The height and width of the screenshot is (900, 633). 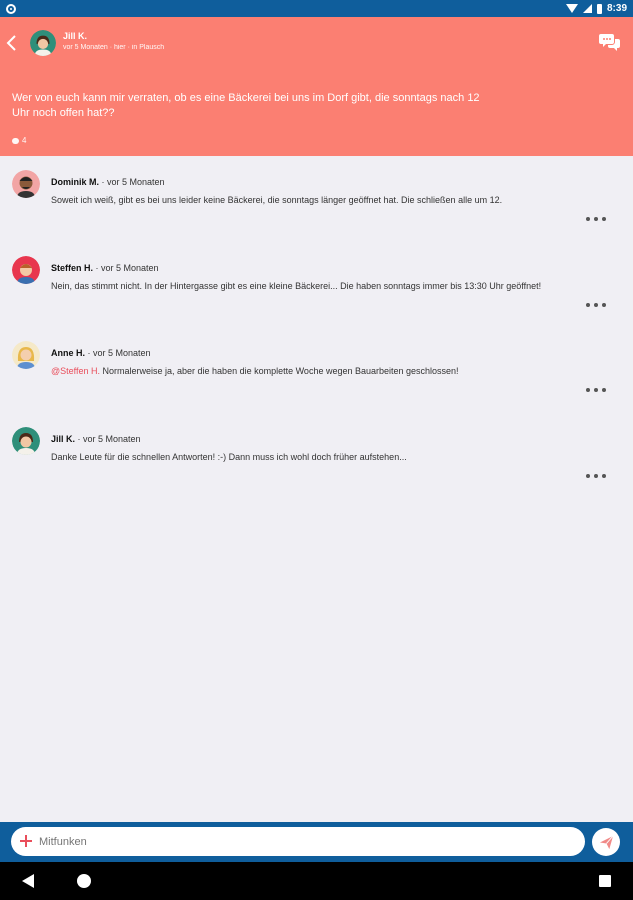 What do you see at coordinates (26, 841) in the screenshot?
I see `plus-icon` at bounding box center [26, 841].